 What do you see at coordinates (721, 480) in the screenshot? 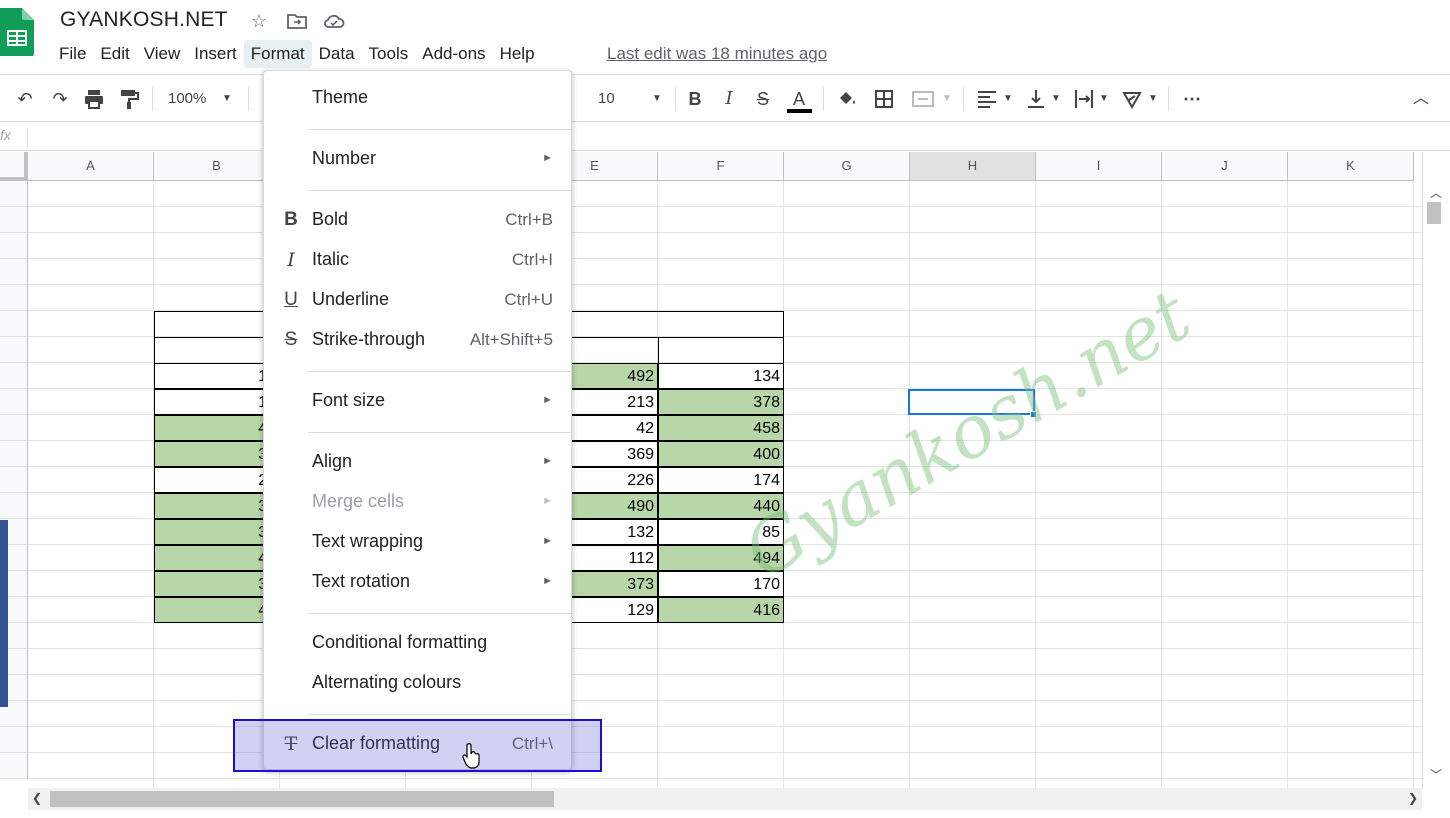
I see `table-cell: 174` at bounding box center [721, 480].